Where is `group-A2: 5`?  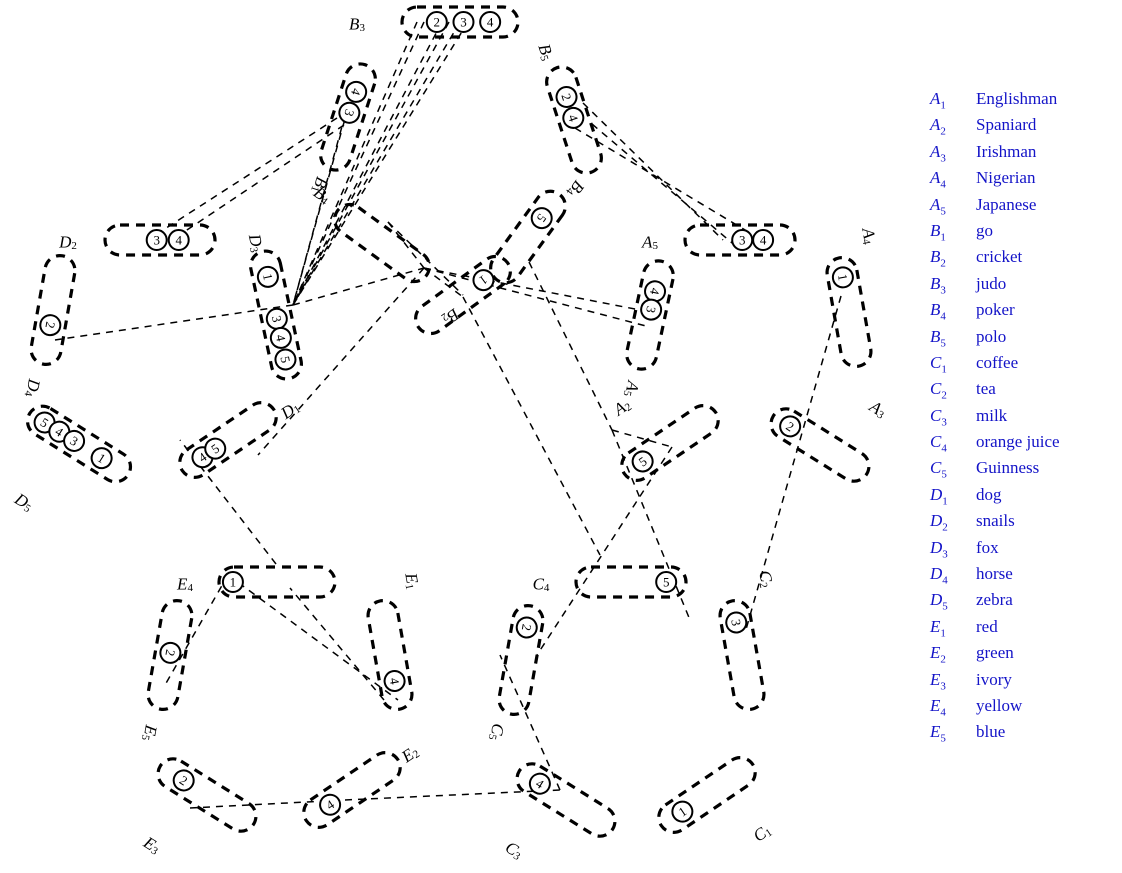 group-A2: 5 is located at coordinates (670, 443).